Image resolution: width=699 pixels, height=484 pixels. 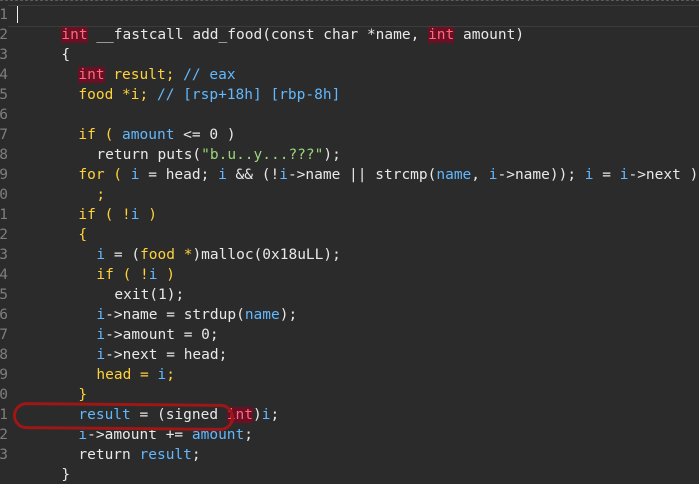 What do you see at coordinates (192, 244) in the screenshot?
I see `code-line-12: i = (food *)malloc(0x18uLL);` at bounding box center [192, 244].